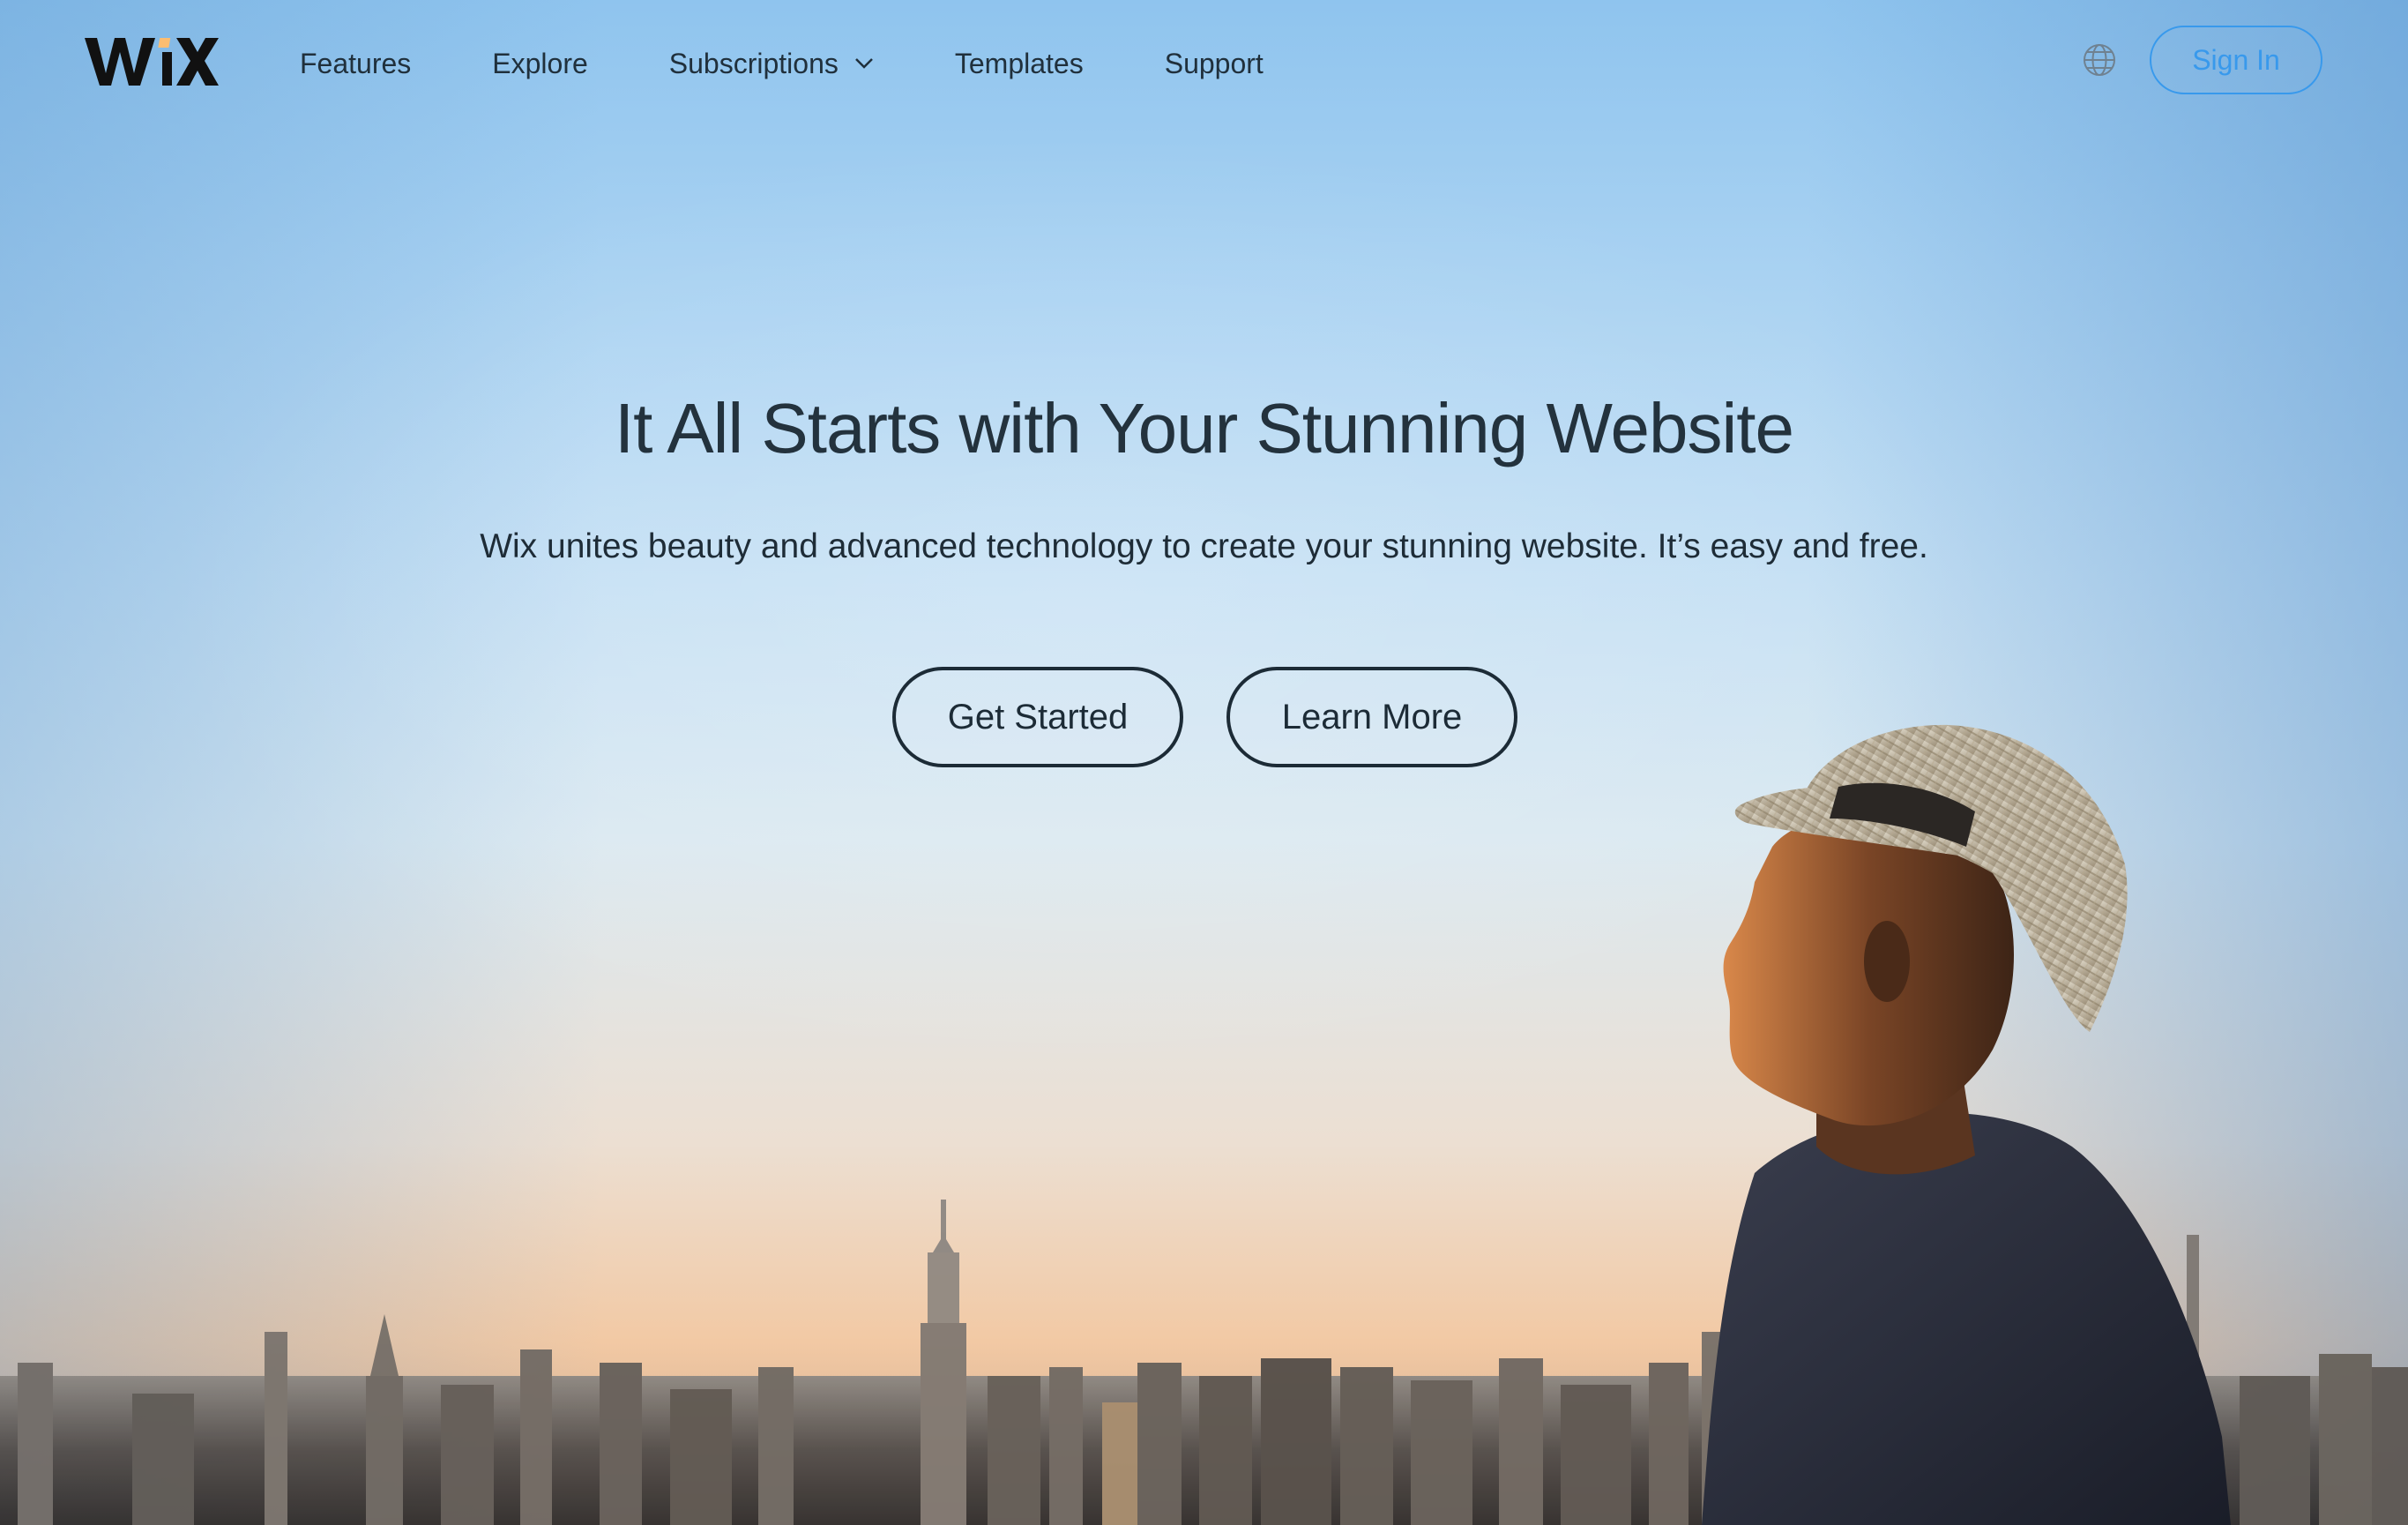  I want to click on learn-more-button: Learn More, so click(1371, 717).